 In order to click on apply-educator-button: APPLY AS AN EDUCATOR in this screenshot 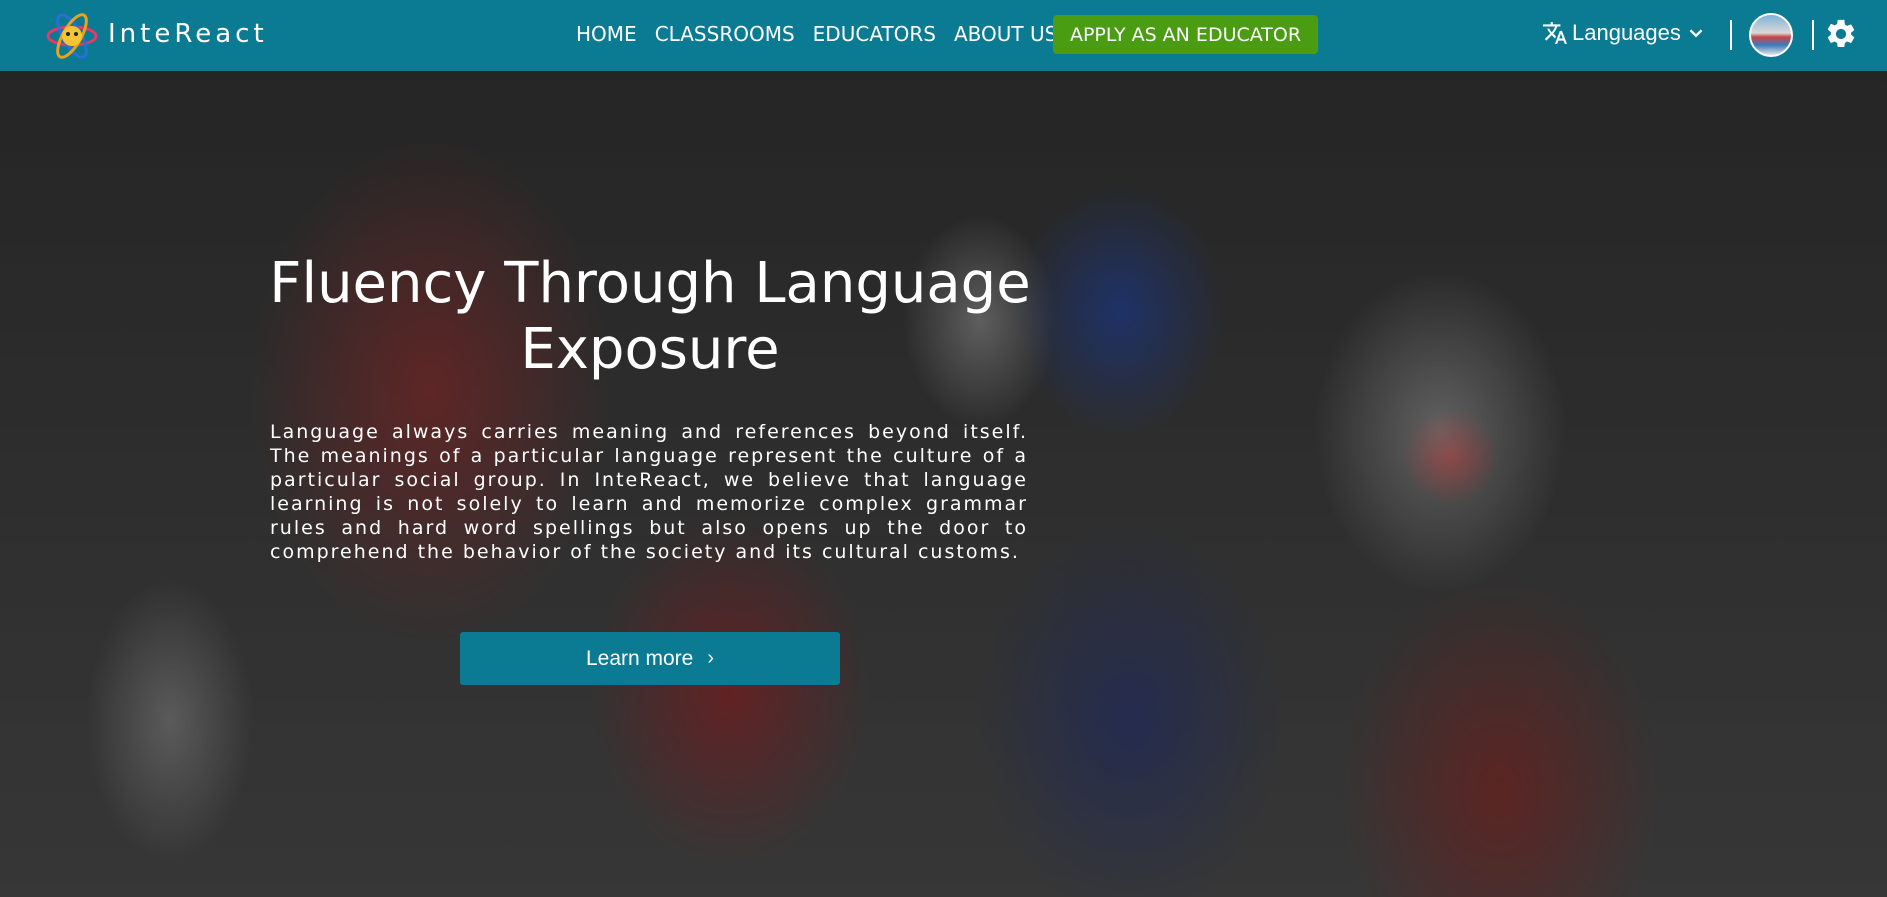, I will do `click(1185, 34)`.